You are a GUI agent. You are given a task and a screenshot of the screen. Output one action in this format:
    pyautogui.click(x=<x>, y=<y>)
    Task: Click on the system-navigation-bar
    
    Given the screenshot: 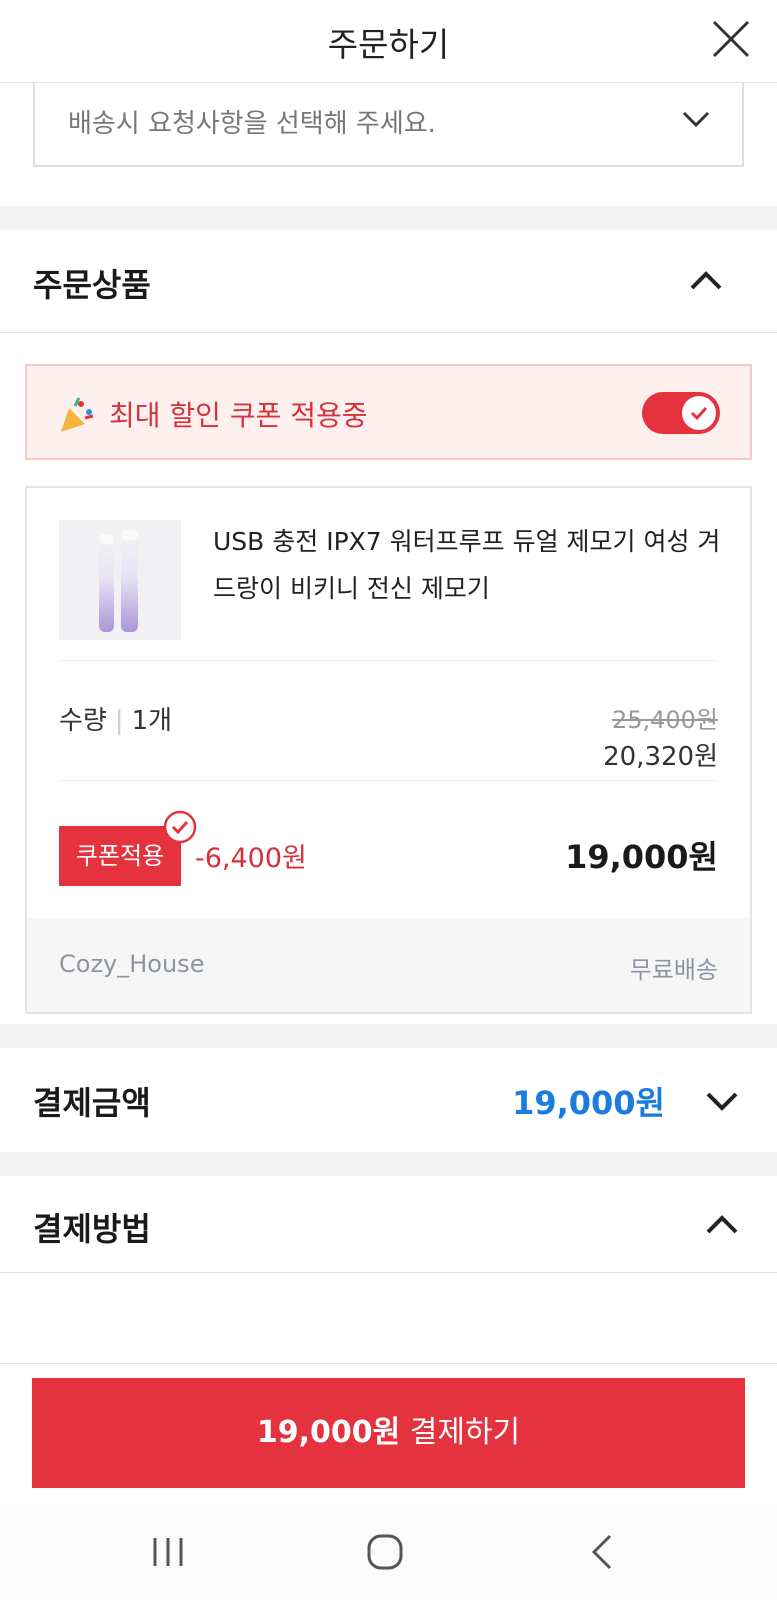 What is the action you would take?
    pyautogui.click(x=388, y=1552)
    